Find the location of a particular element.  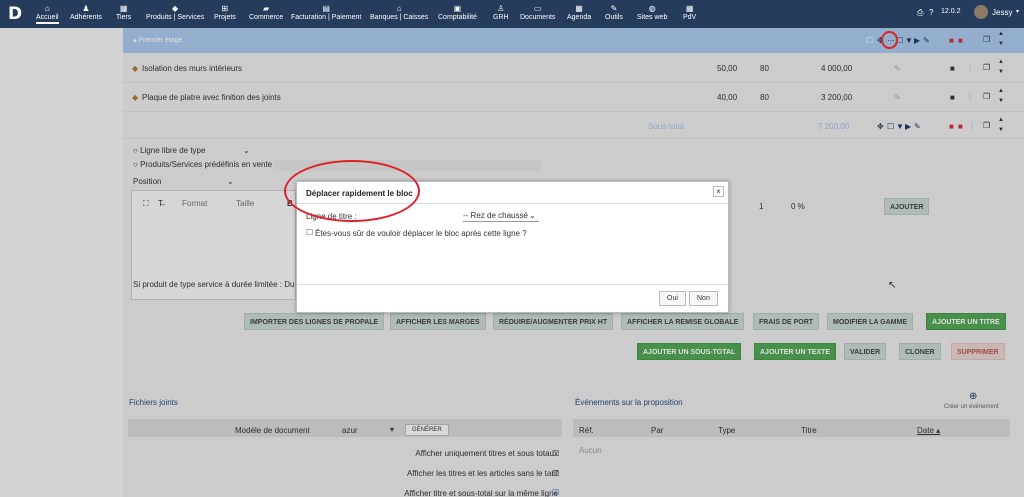

nav-item: ♙ GRH is located at coordinates (501, 12).